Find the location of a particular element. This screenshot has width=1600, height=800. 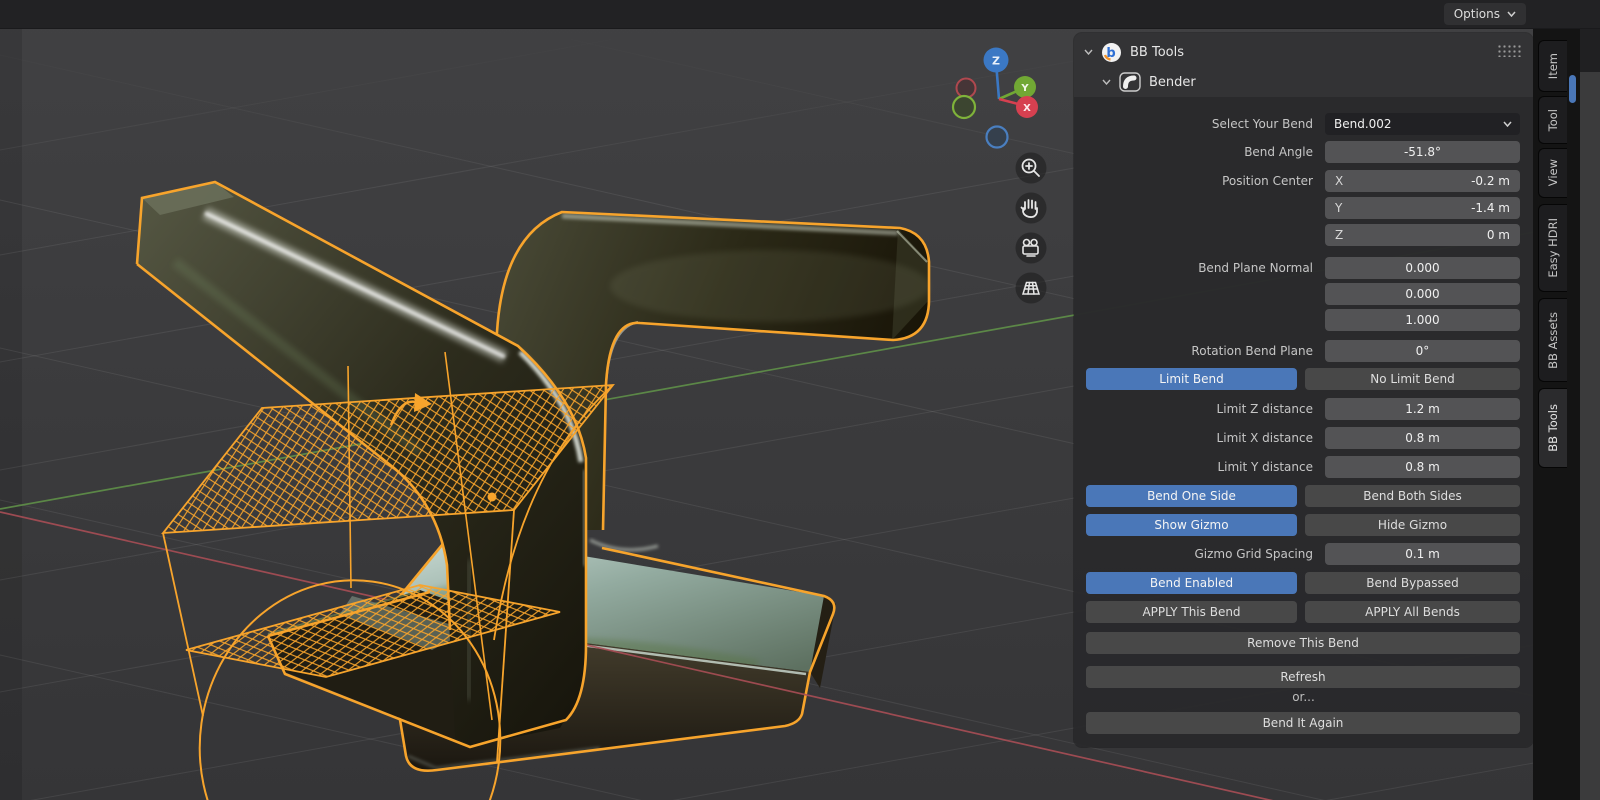

gizmo-grid-spacing-label: Gizmo Grid Spacing is located at coordinates (1253, 554).